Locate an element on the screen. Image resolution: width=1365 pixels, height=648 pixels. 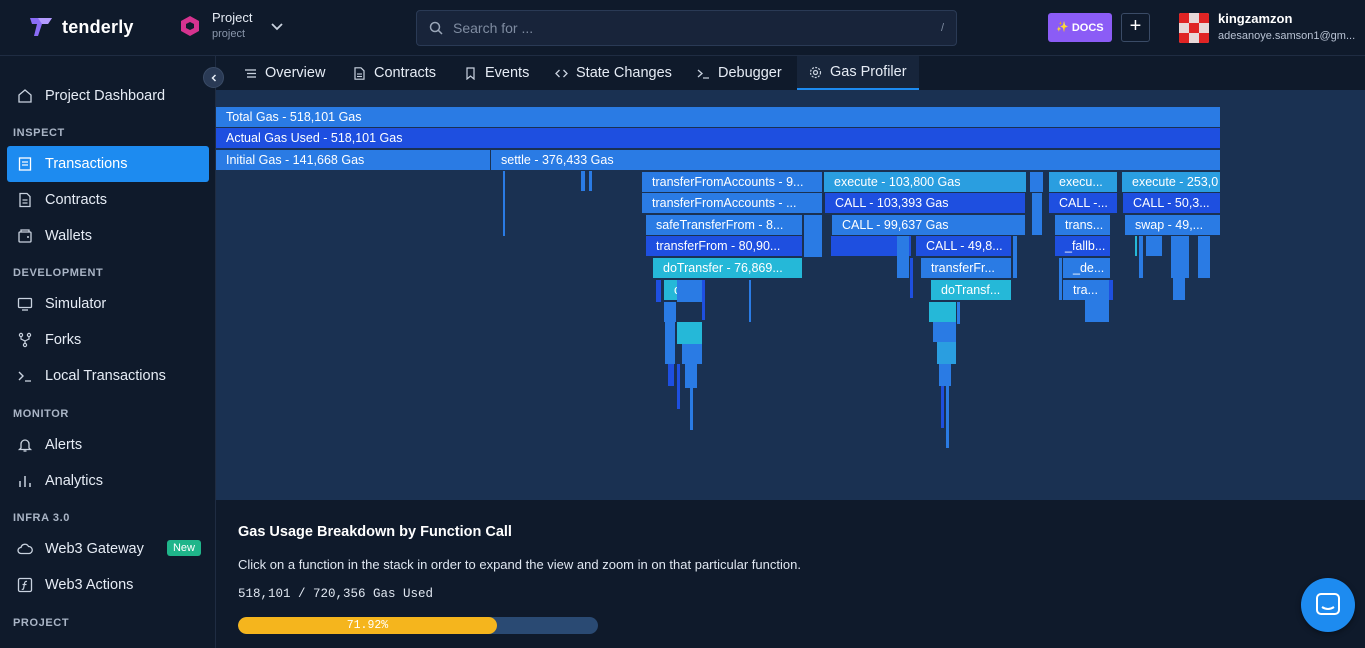
flame-bar: execute - 253,0 is located at coordinates (1171, 182).